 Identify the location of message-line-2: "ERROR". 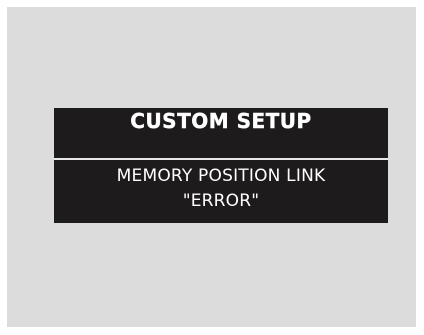
(221, 201).